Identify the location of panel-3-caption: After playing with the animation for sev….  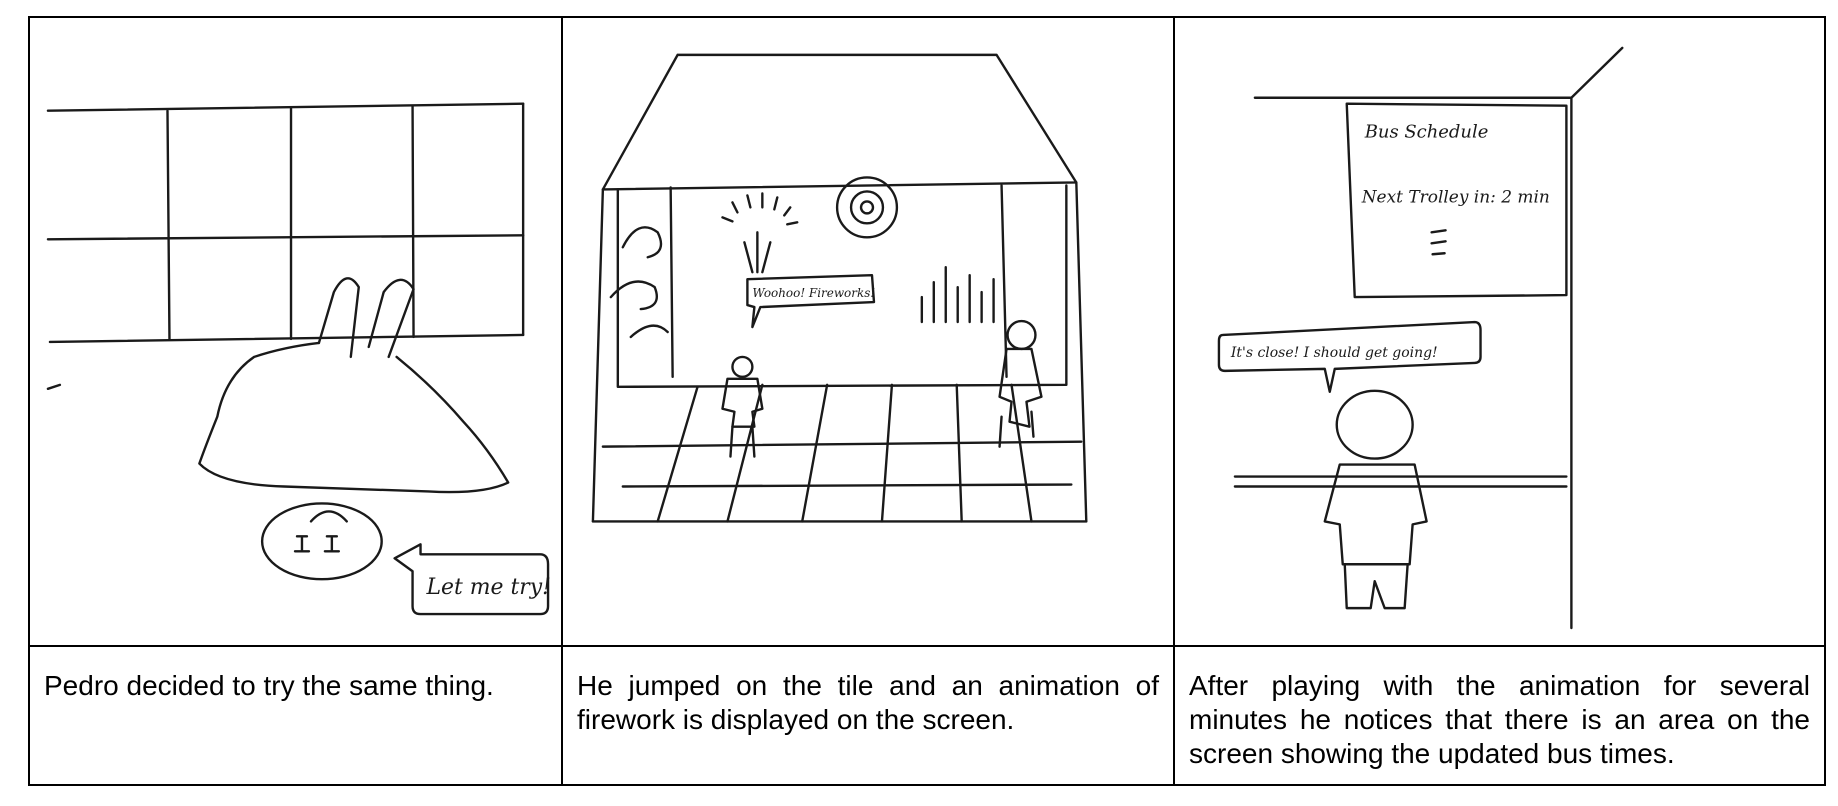
(1499, 719).